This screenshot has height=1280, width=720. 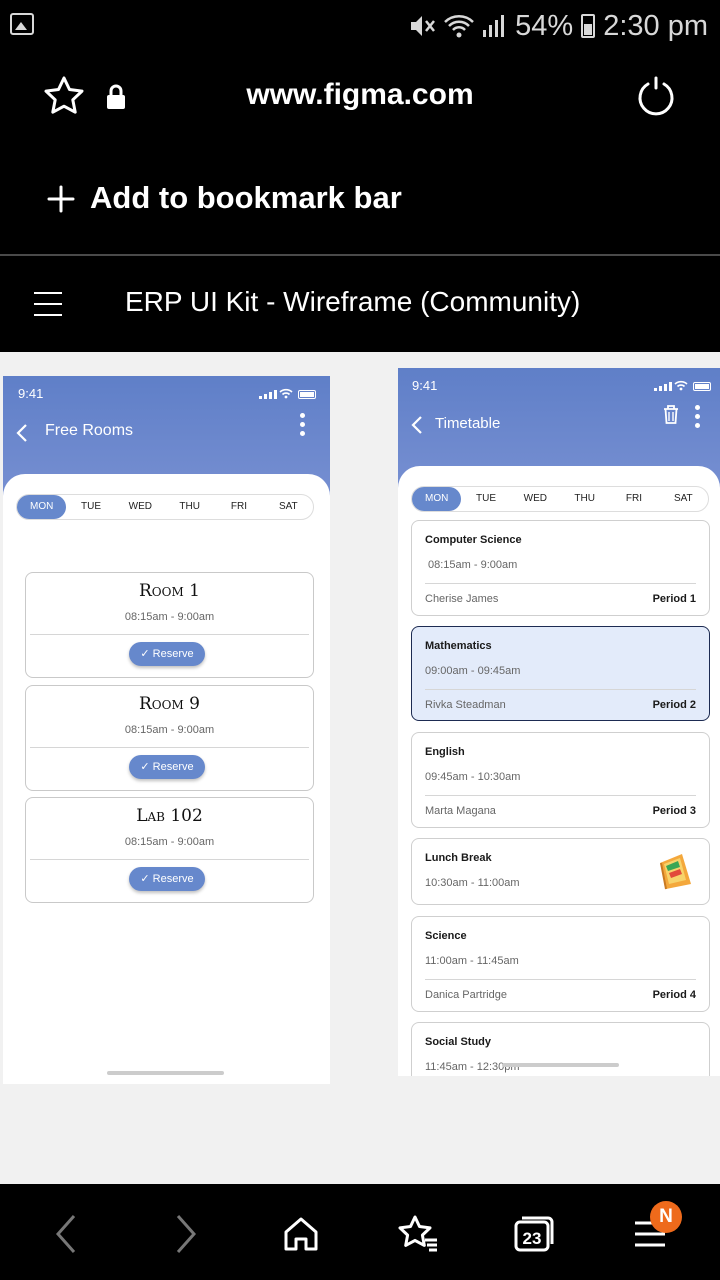 I want to click on wifi-icon, so click(x=459, y=26).